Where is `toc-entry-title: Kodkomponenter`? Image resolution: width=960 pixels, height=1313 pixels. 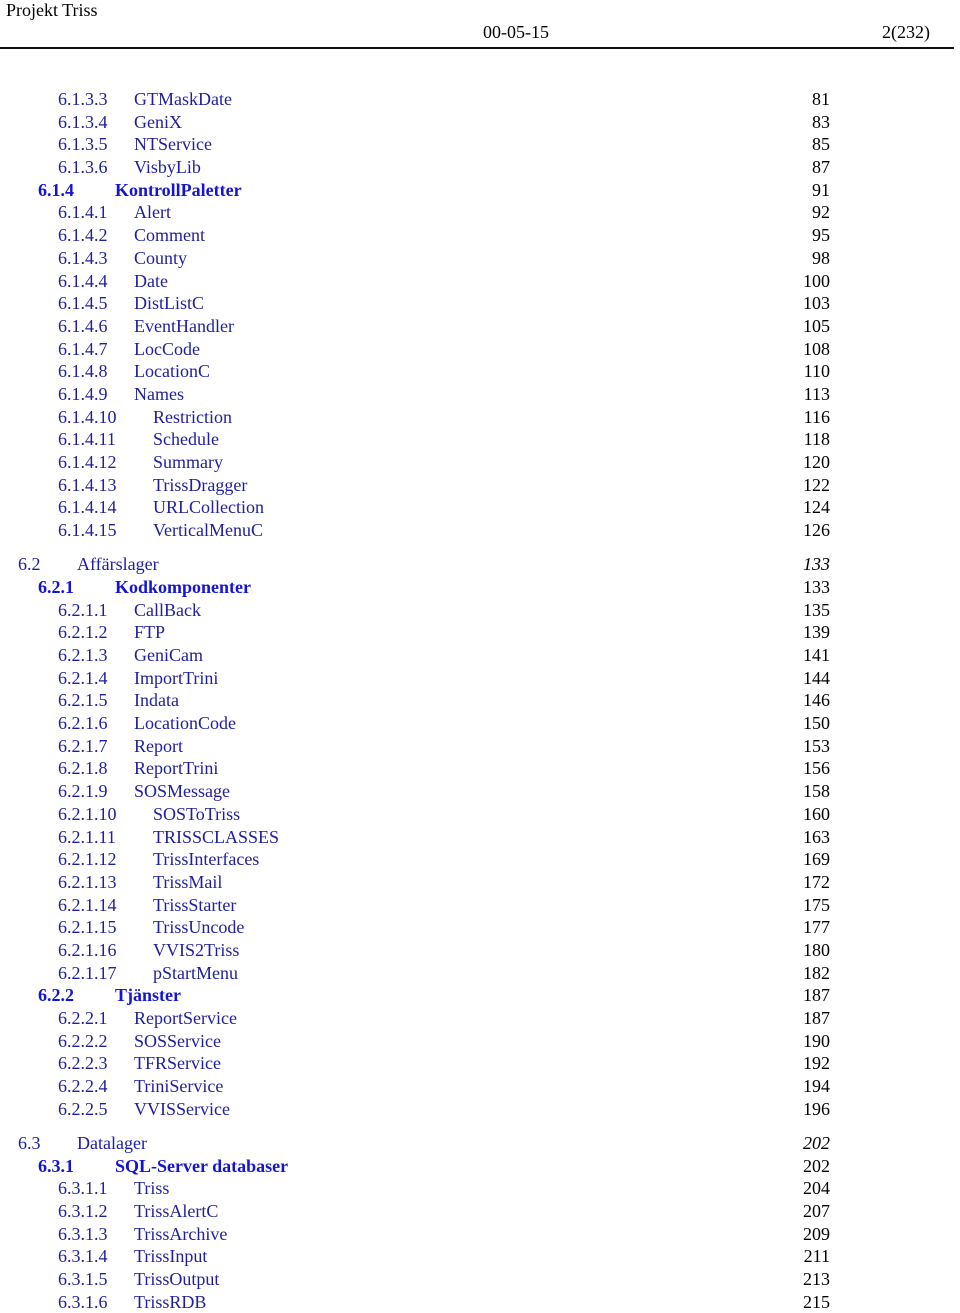 toc-entry-title: Kodkomponenter is located at coordinates (183, 587).